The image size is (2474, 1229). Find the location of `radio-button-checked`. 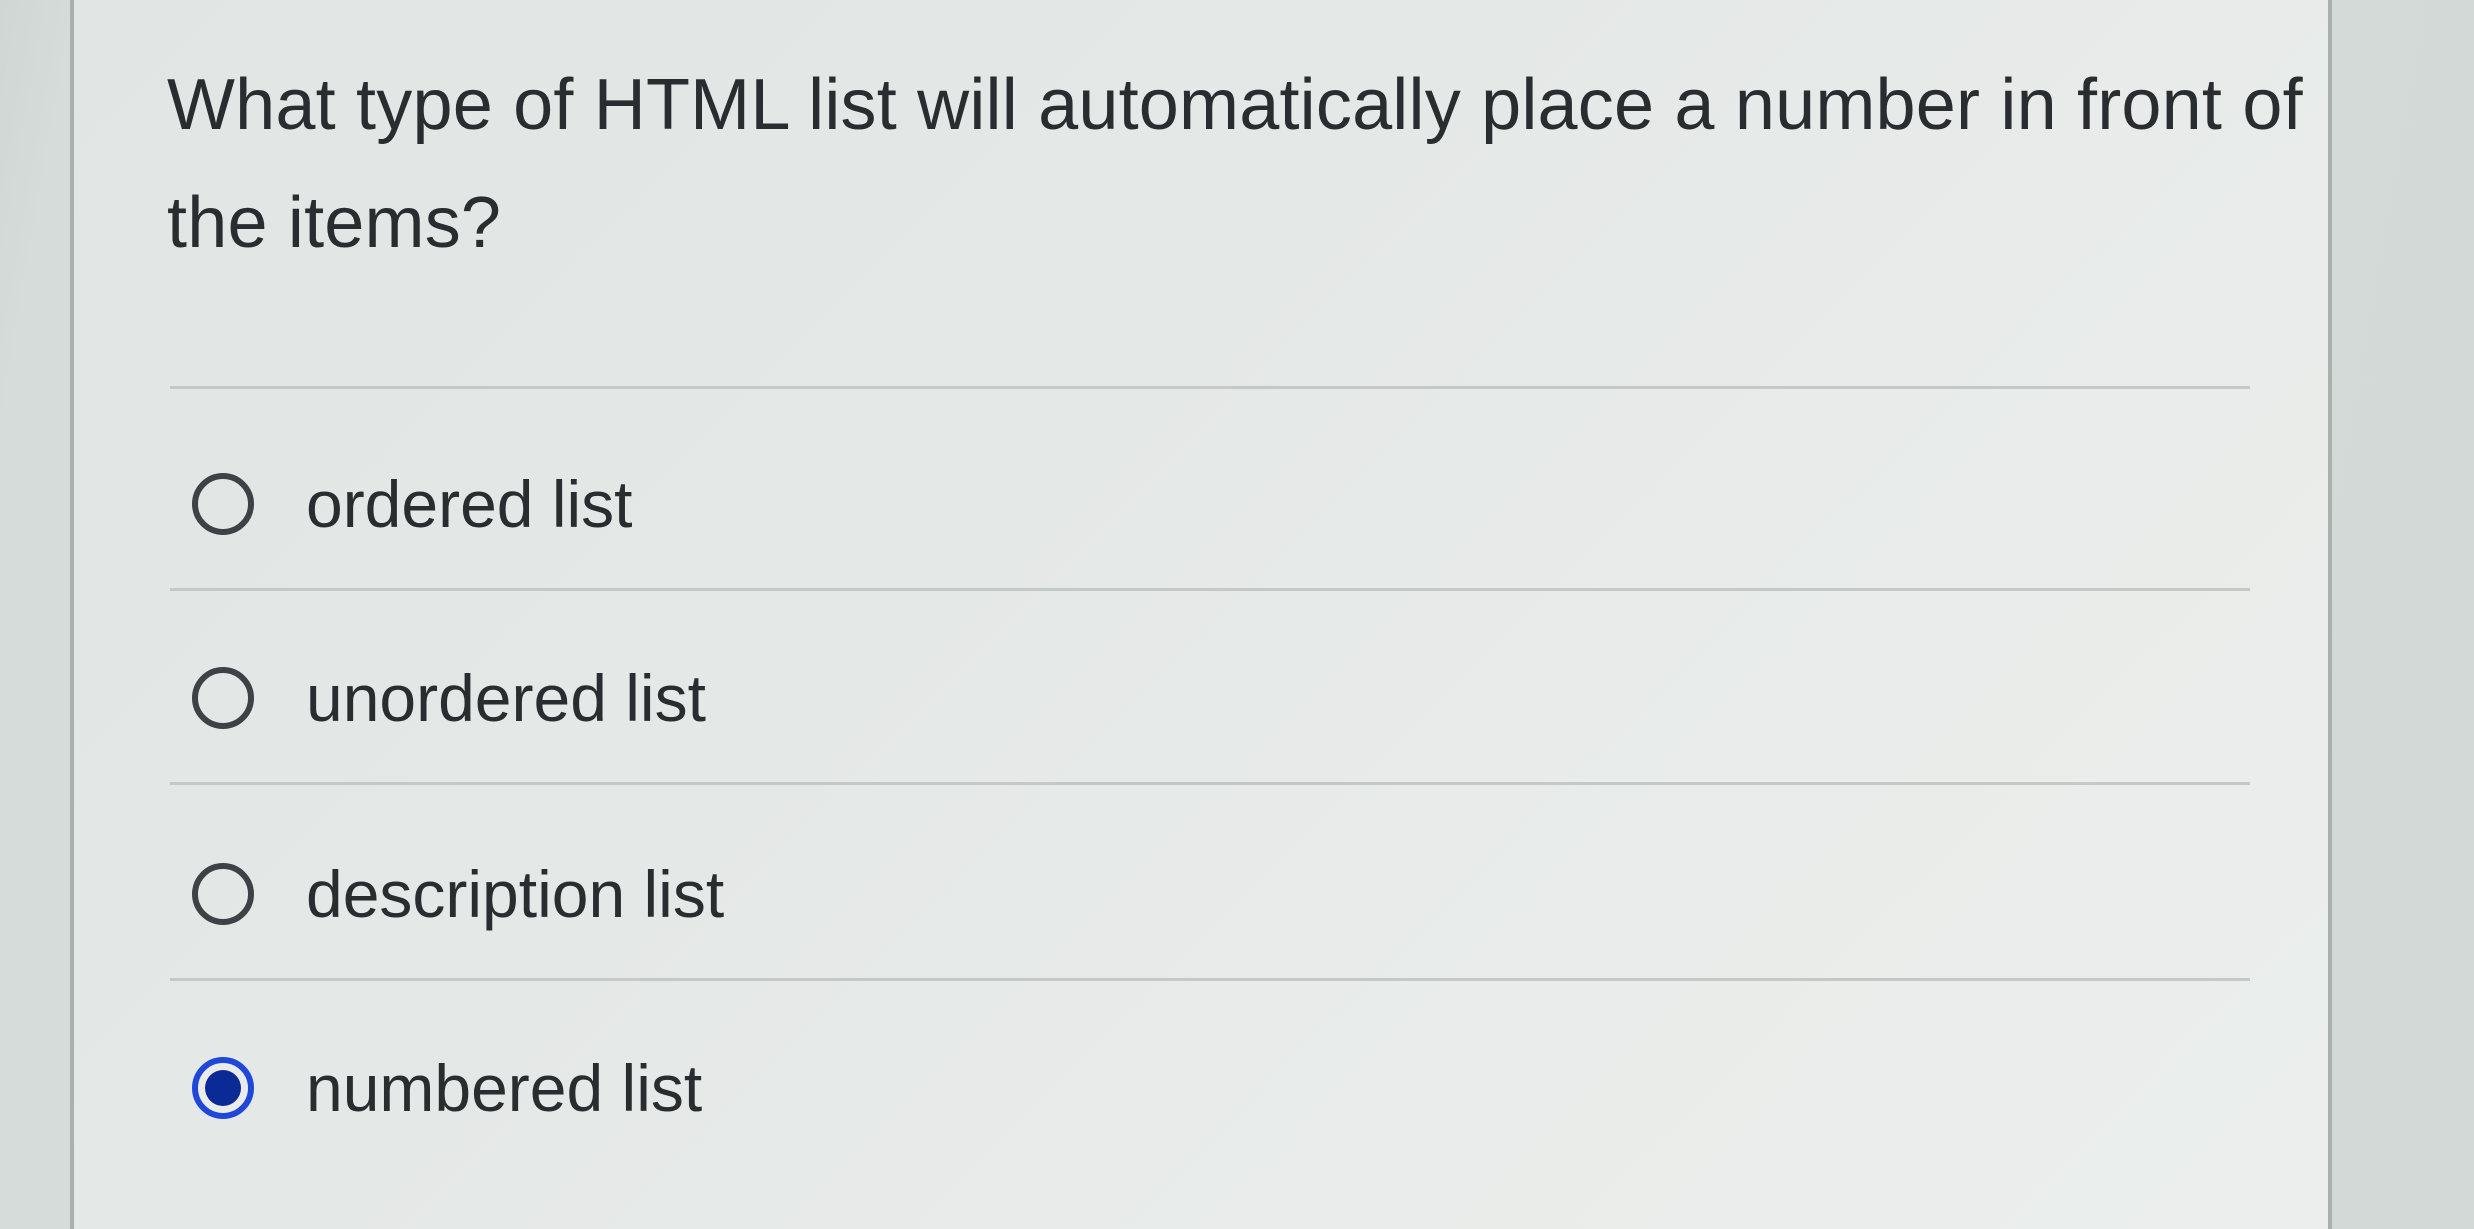

radio-button-checked is located at coordinates (223, 1088).